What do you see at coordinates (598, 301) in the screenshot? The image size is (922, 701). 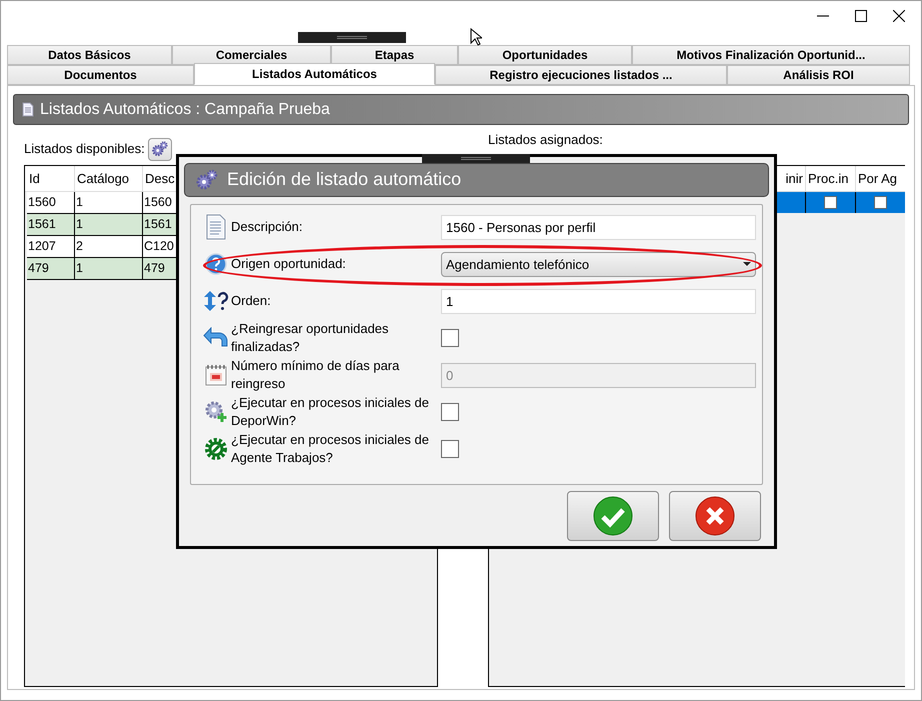 I see `text-field: 1` at bounding box center [598, 301].